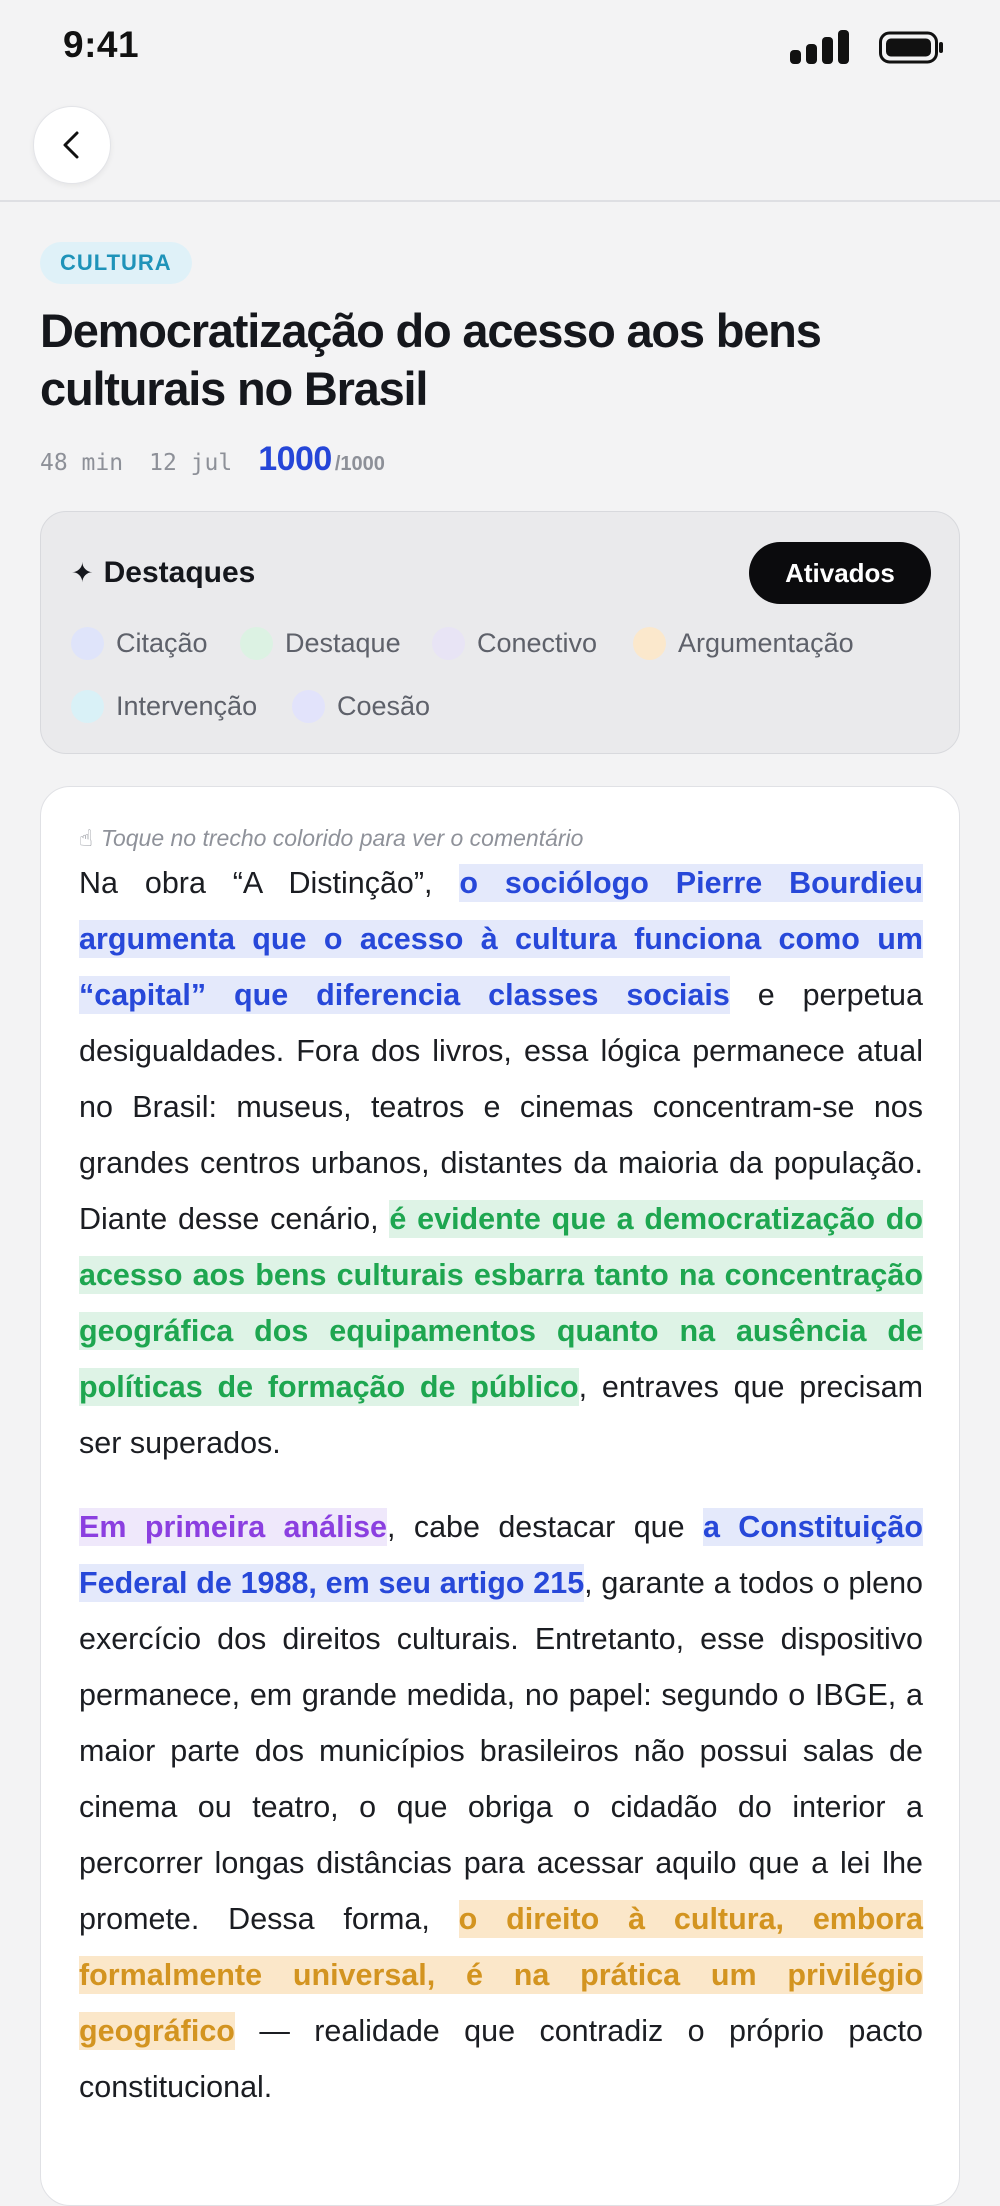 This screenshot has width=1000, height=2206. I want to click on duration-text: 48 min, so click(82, 463).